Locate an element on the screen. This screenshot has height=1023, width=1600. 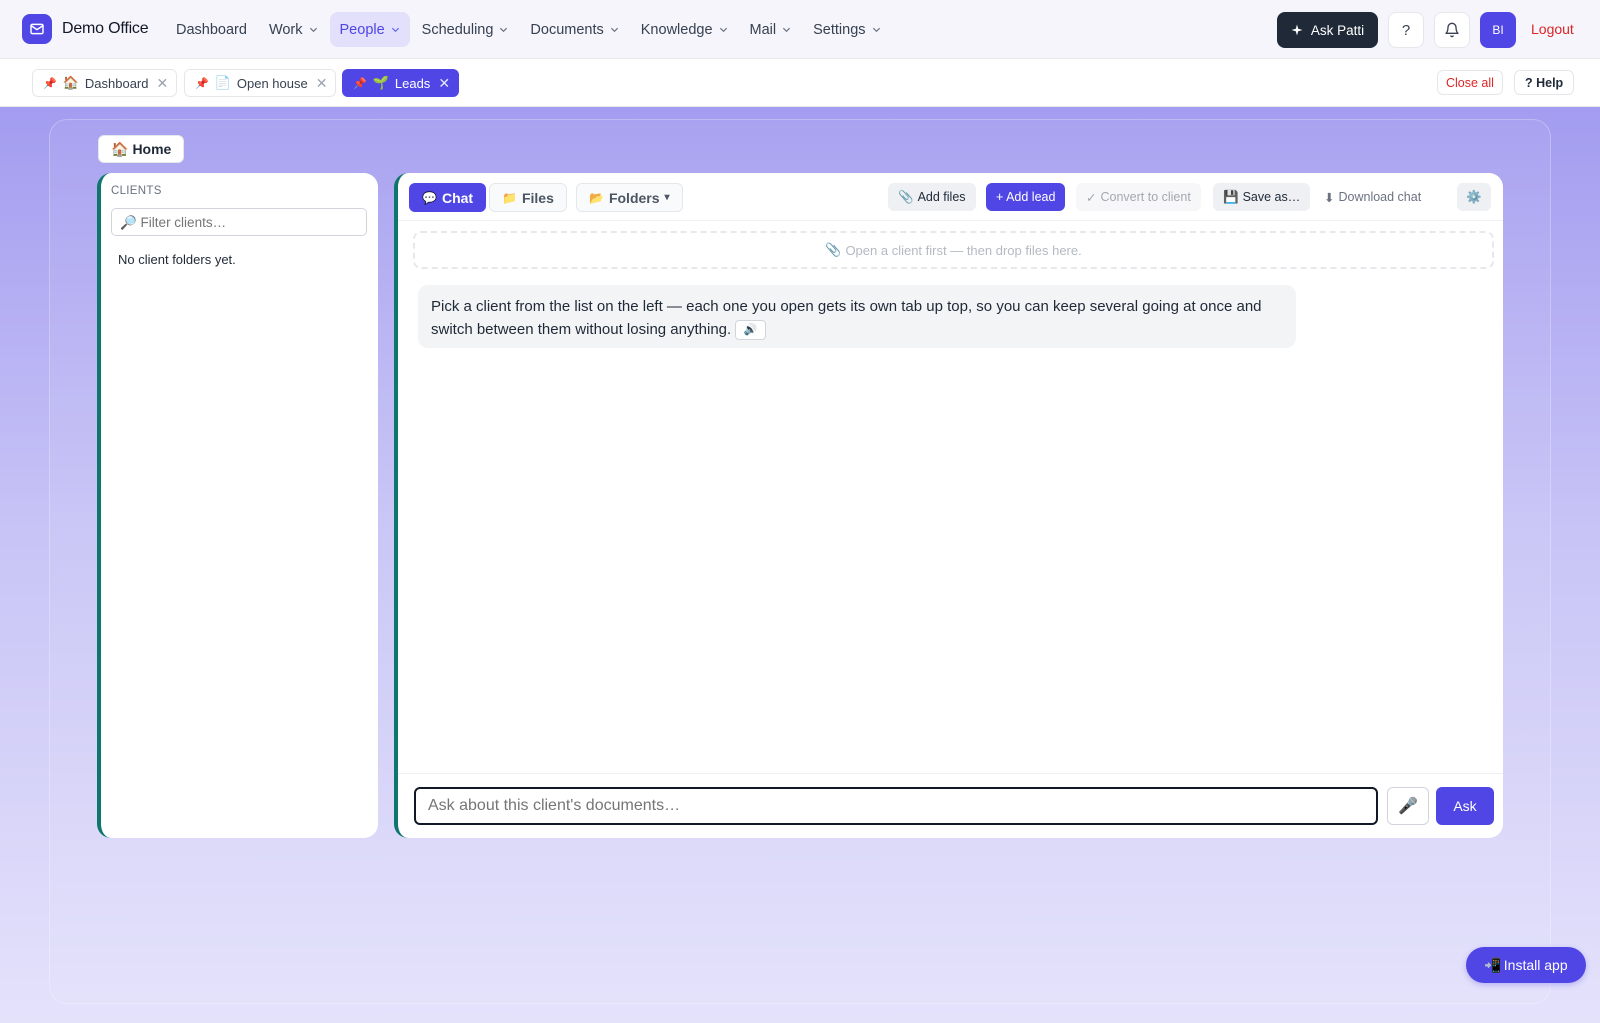
open-folder-icon: 📂 is located at coordinates (596, 197).